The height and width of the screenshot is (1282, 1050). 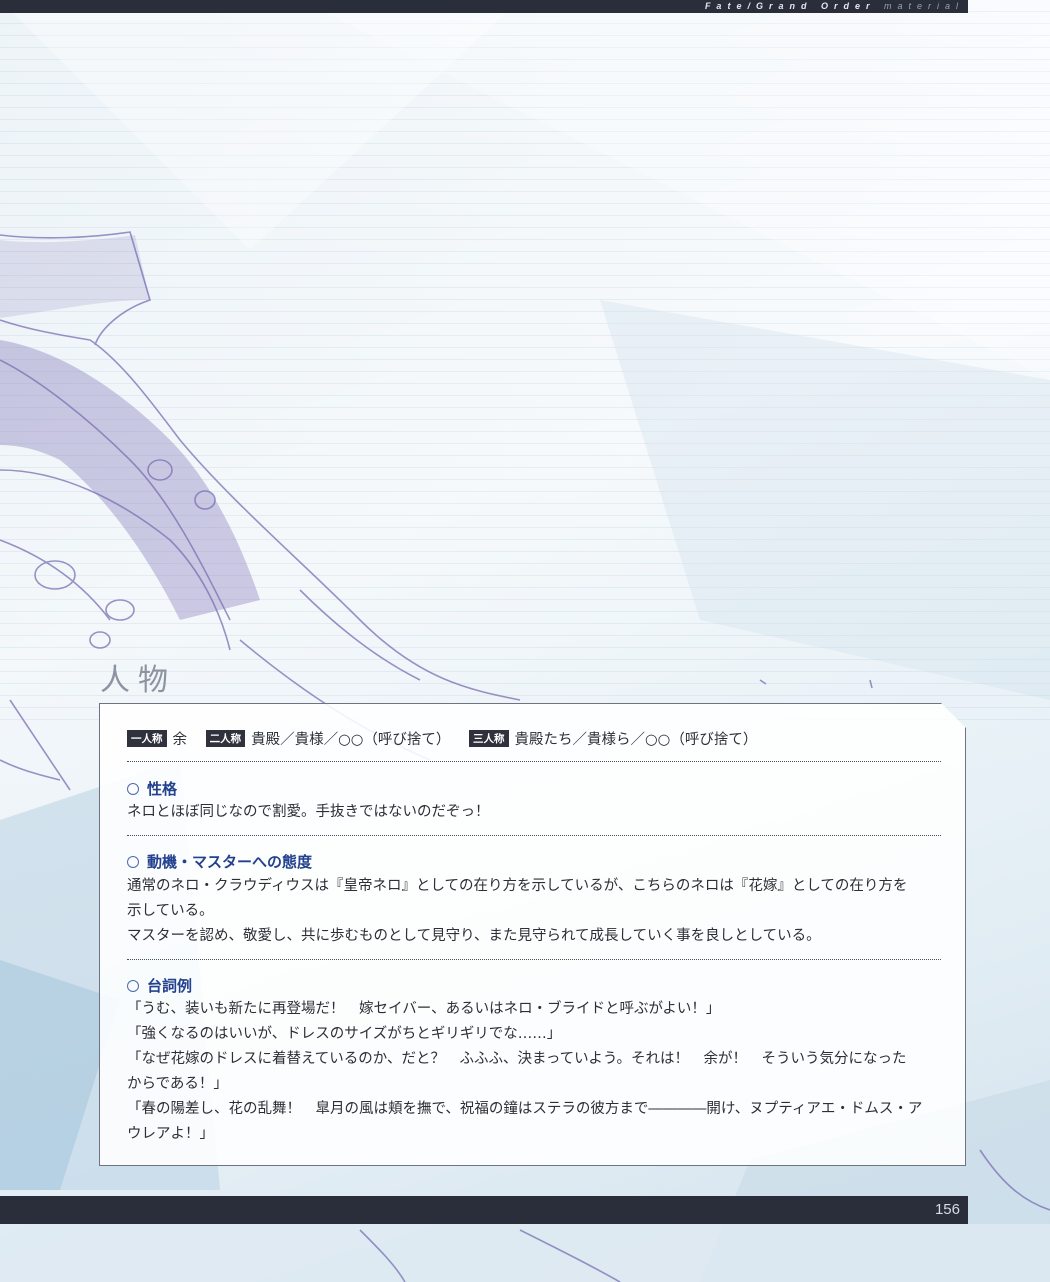 I want to click on header-title-bold: Fate/Grand Order, so click(x=790, y=6).